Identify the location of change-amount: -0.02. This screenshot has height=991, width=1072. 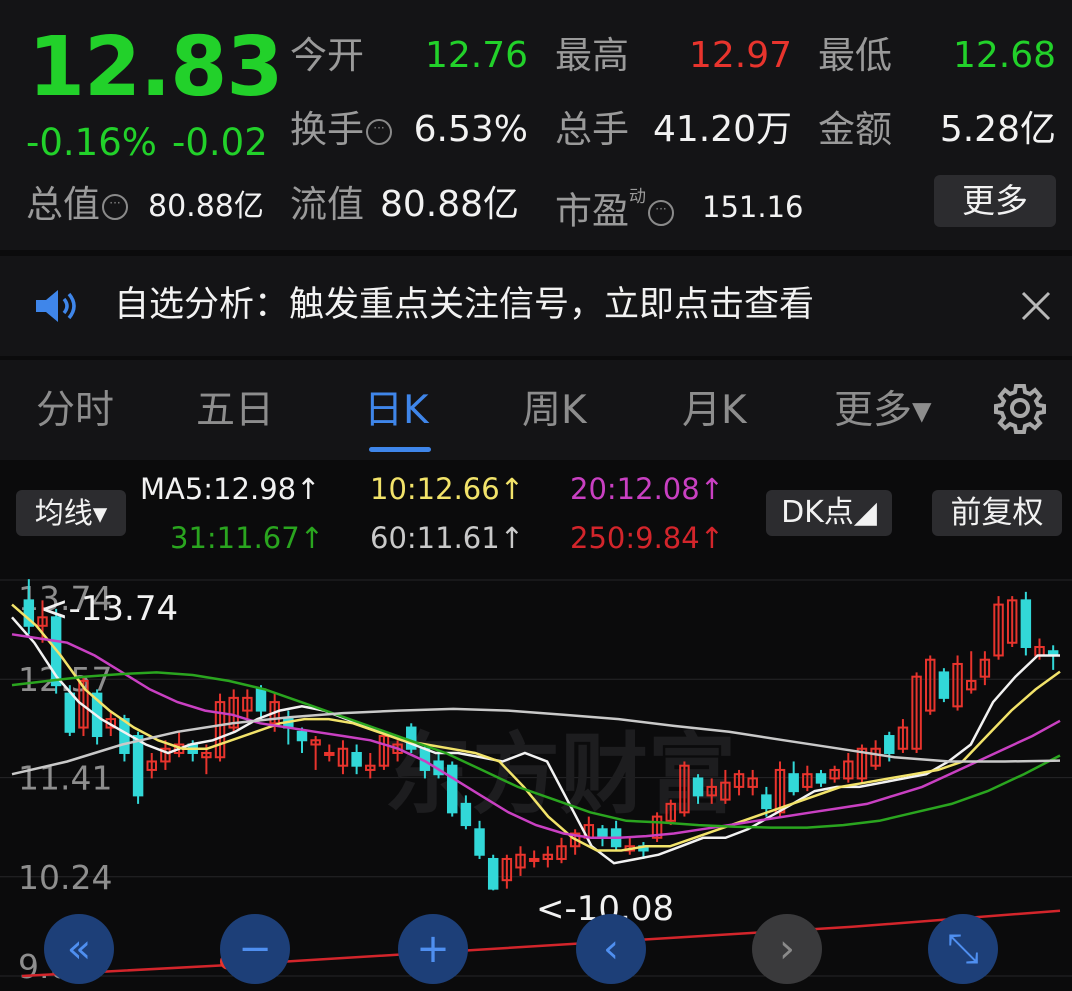
(220, 142).